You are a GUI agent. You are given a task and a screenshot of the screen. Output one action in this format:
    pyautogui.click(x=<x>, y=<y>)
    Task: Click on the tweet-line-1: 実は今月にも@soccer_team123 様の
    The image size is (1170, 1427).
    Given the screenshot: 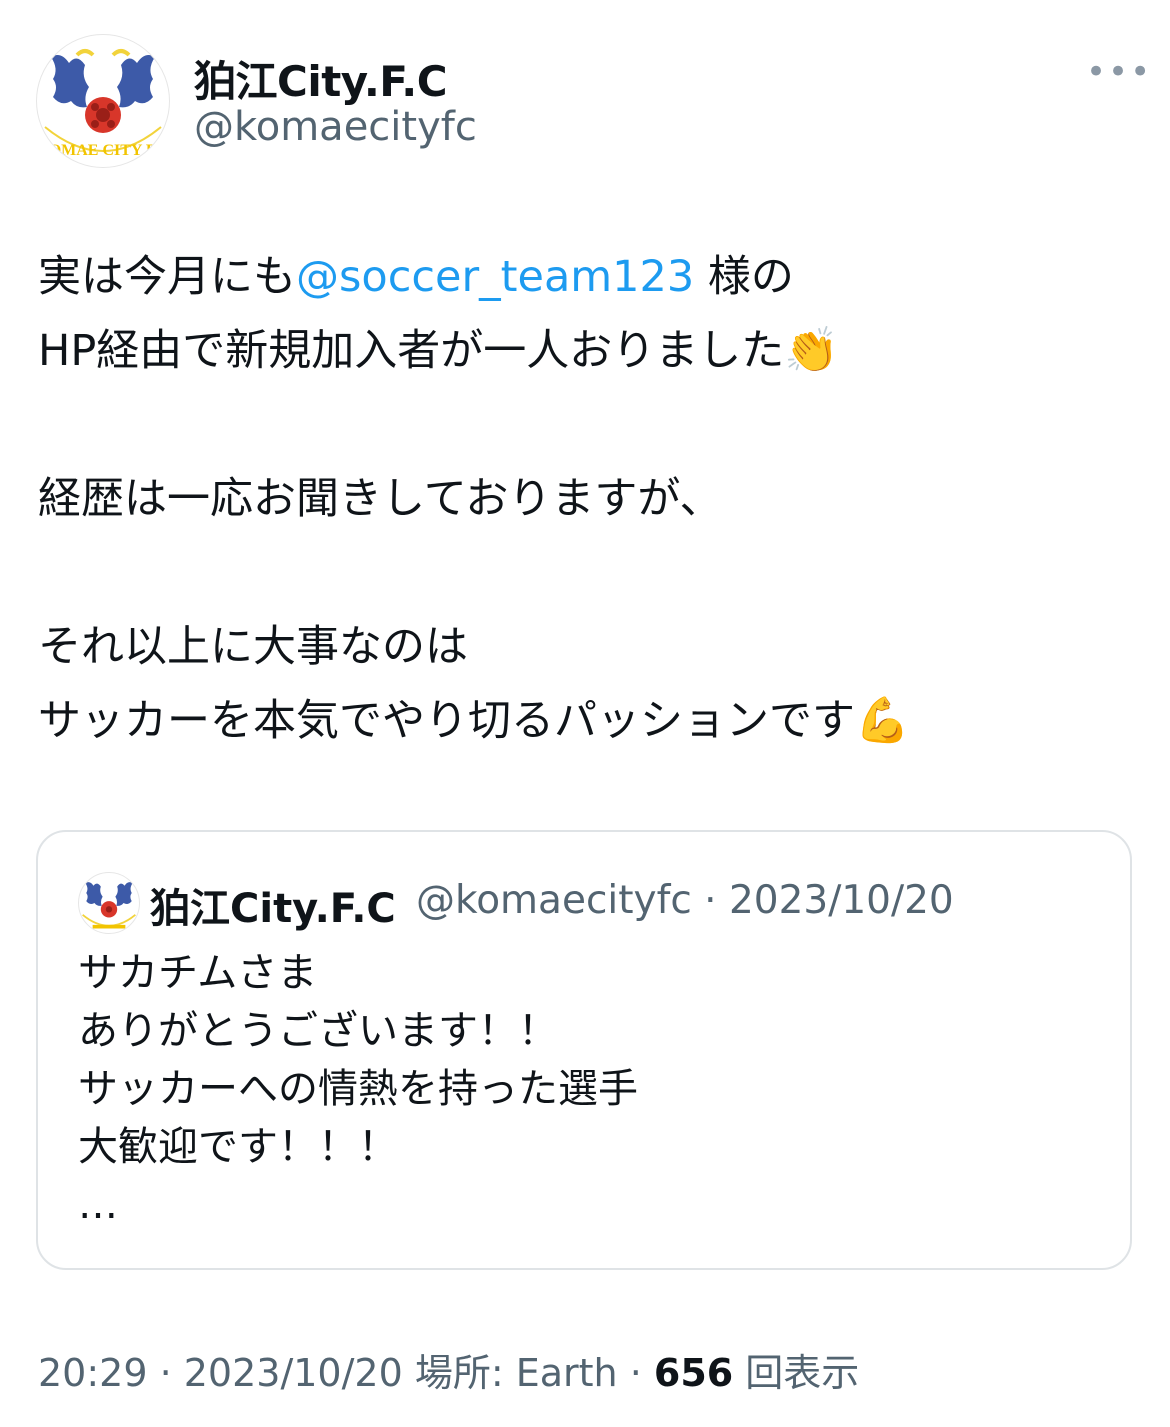 What is the action you would take?
    pyautogui.click(x=588, y=277)
    